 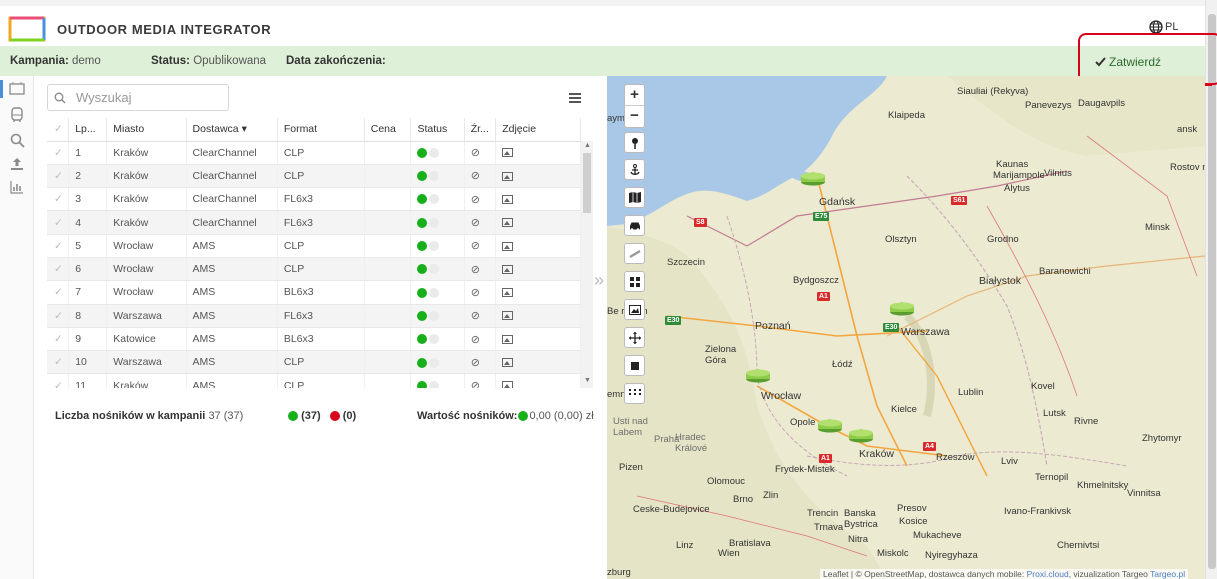 I want to click on square-icon, so click(x=634, y=365).